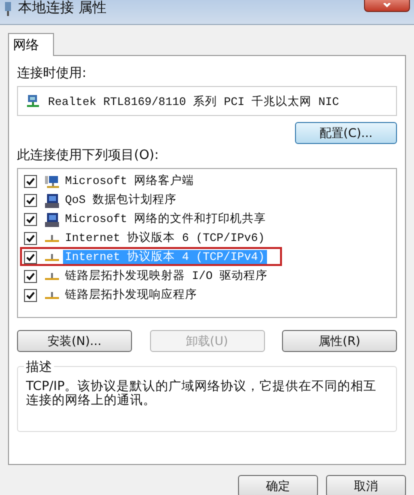 The width and height of the screenshot is (414, 495). I want to click on network-icon, so click(8, 9).